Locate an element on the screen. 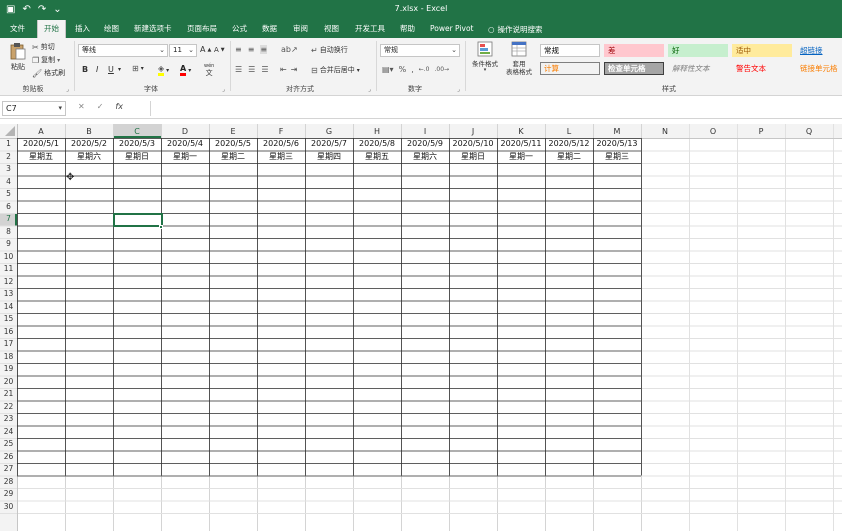 The image size is (842, 531). fill-color-button: ◈ ▾ is located at coordinates (163, 70).